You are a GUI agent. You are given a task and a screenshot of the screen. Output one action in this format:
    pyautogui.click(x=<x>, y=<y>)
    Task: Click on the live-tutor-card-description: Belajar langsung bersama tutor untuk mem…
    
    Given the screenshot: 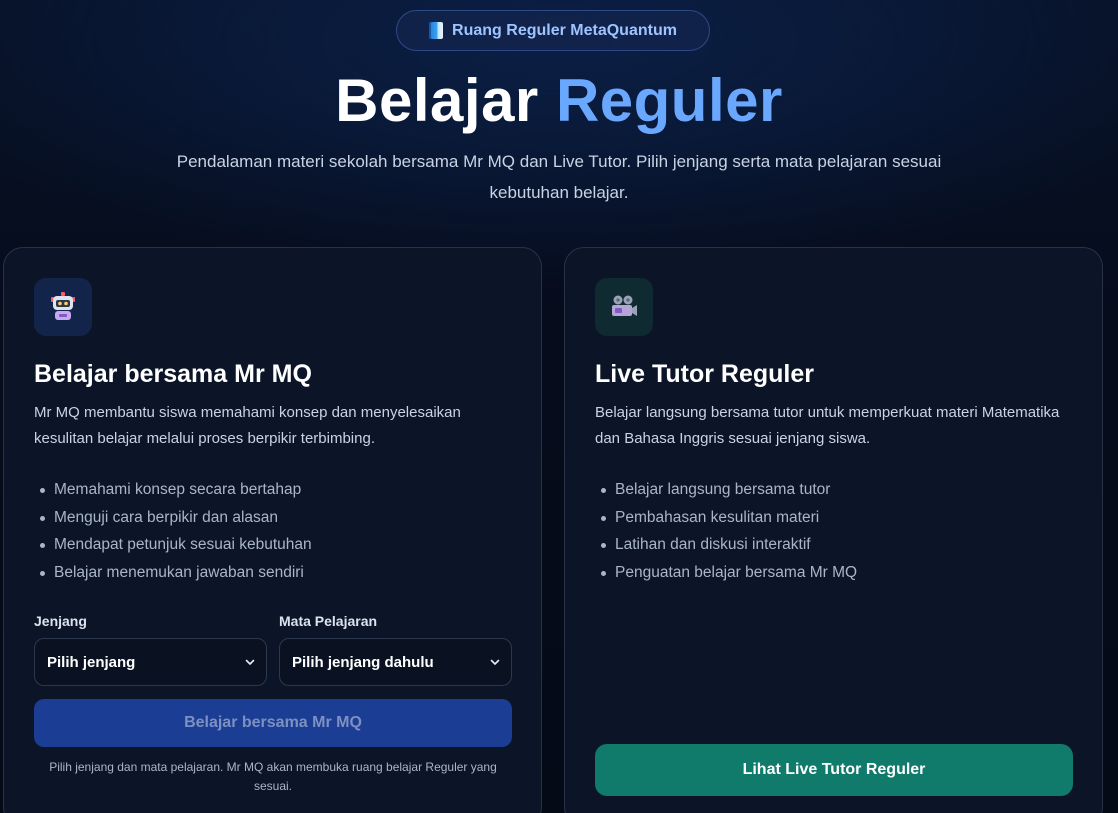 What is the action you would take?
    pyautogui.click(x=827, y=425)
    